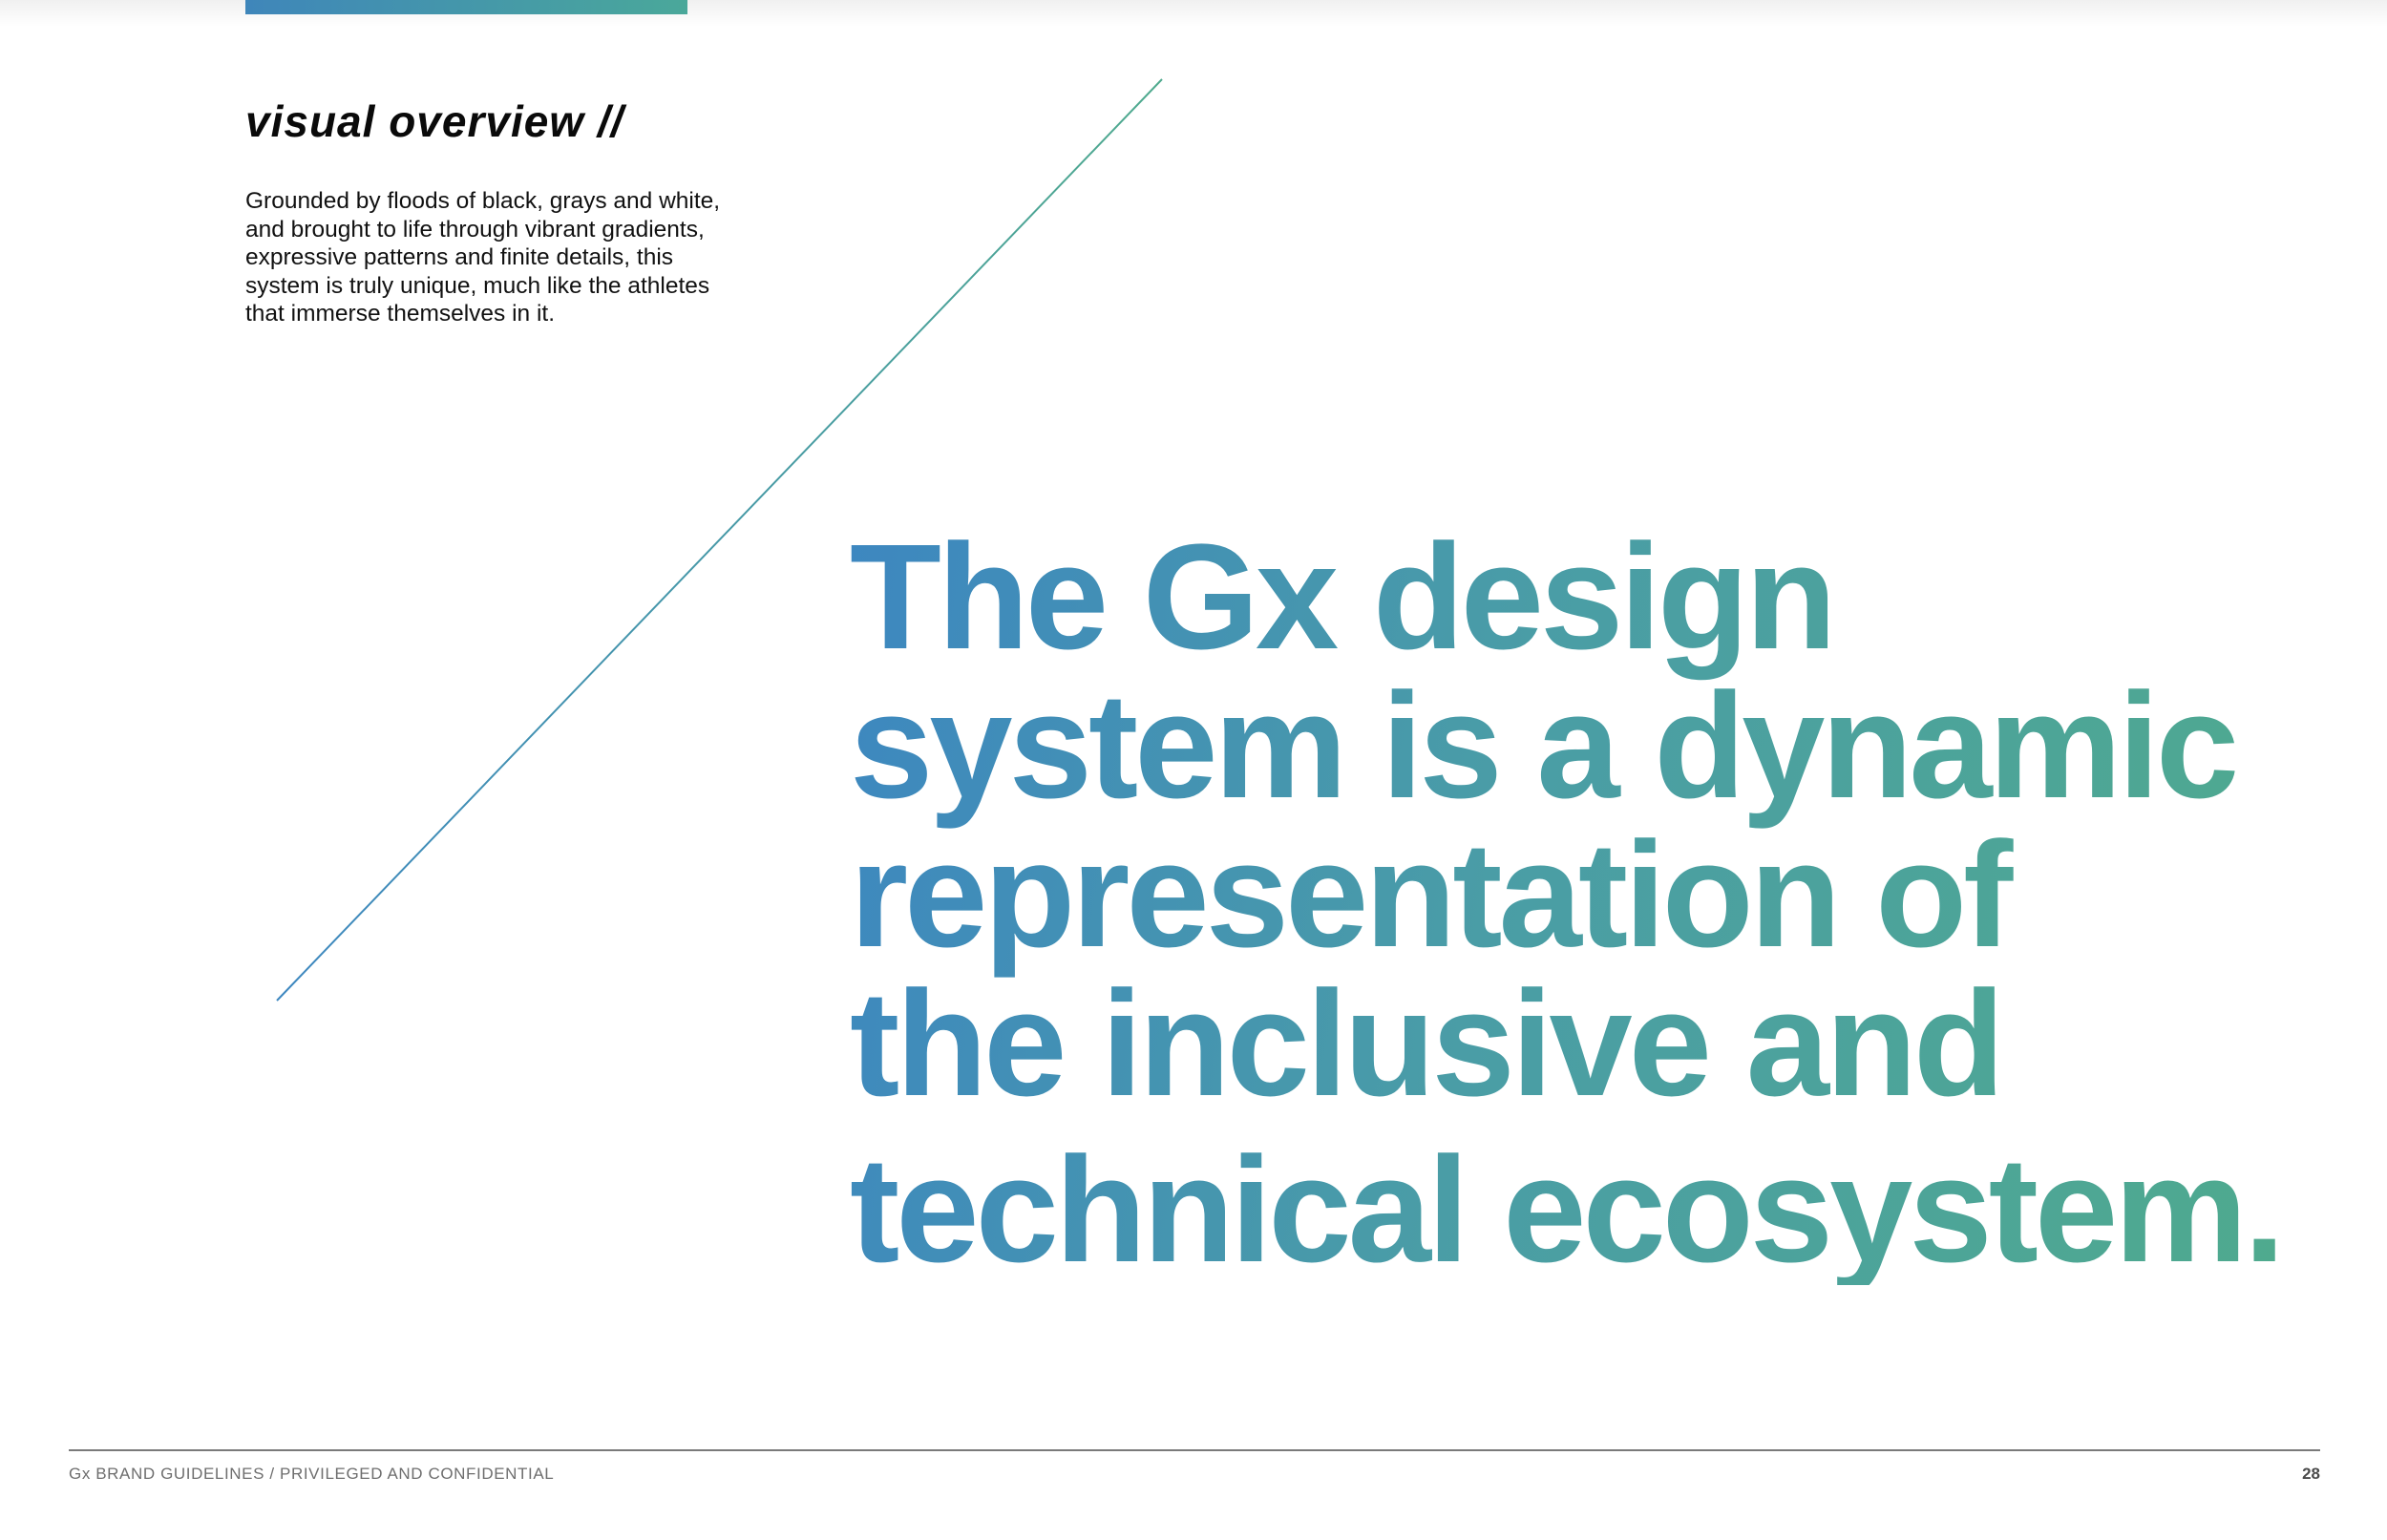 This screenshot has height=1540, width=2387. What do you see at coordinates (1425, 1044) in the screenshot?
I see `headline-line: the inclusive and` at bounding box center [1425, 1044].